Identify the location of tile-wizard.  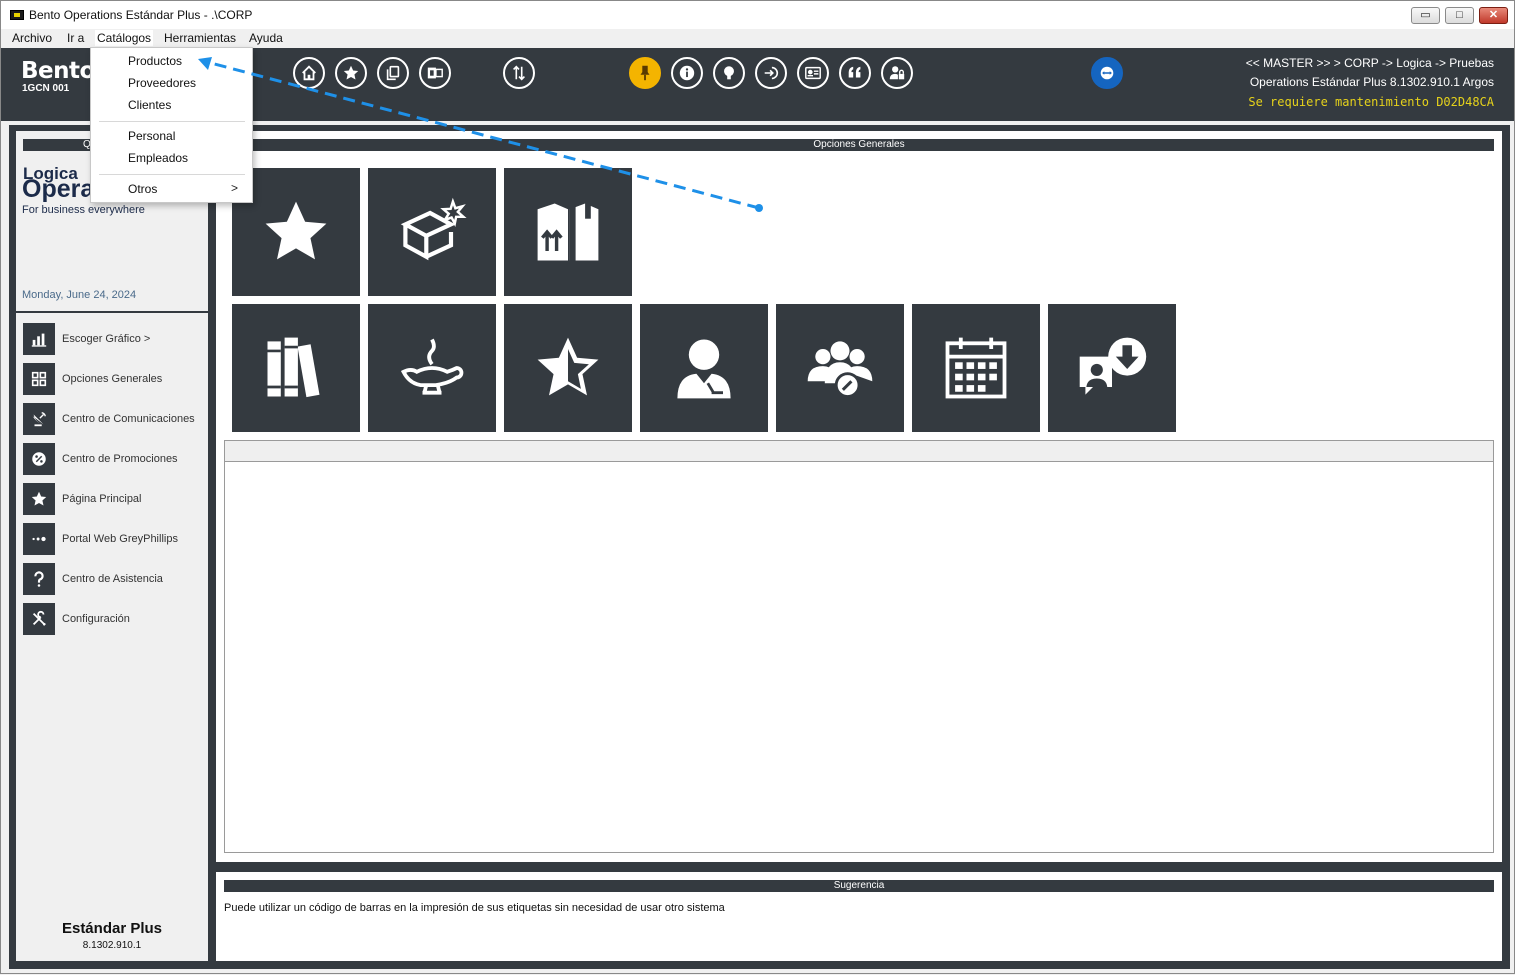
(432, 368).